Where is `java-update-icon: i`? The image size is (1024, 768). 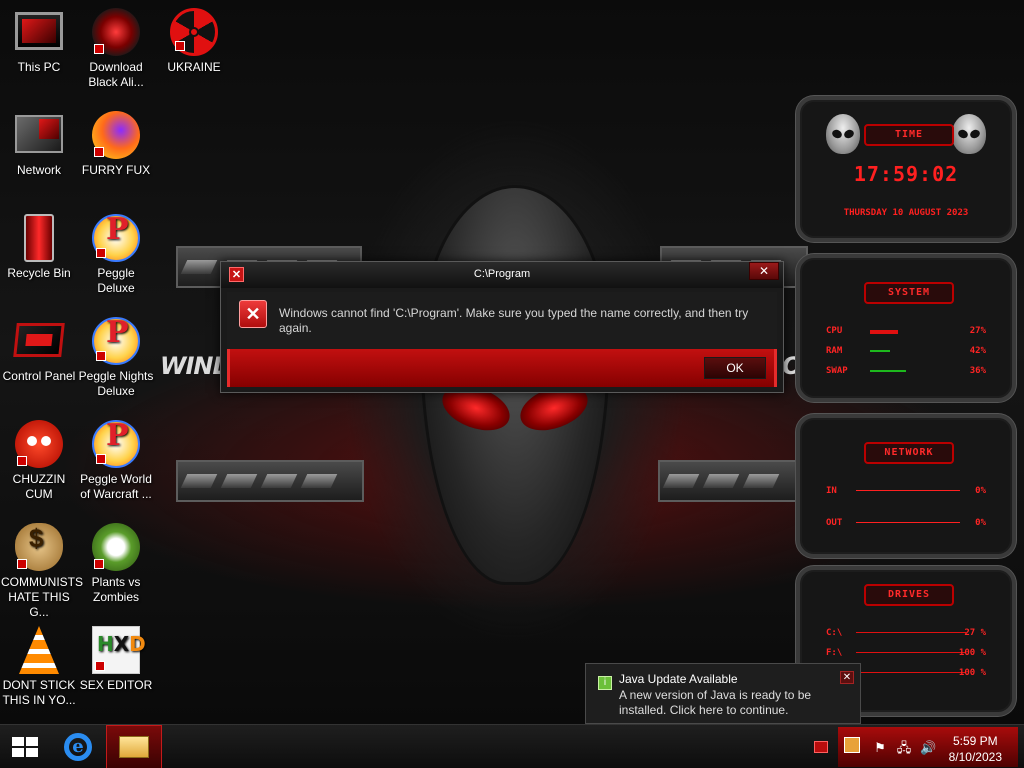 java-update-icon: i is located at coordinates (605, 683).